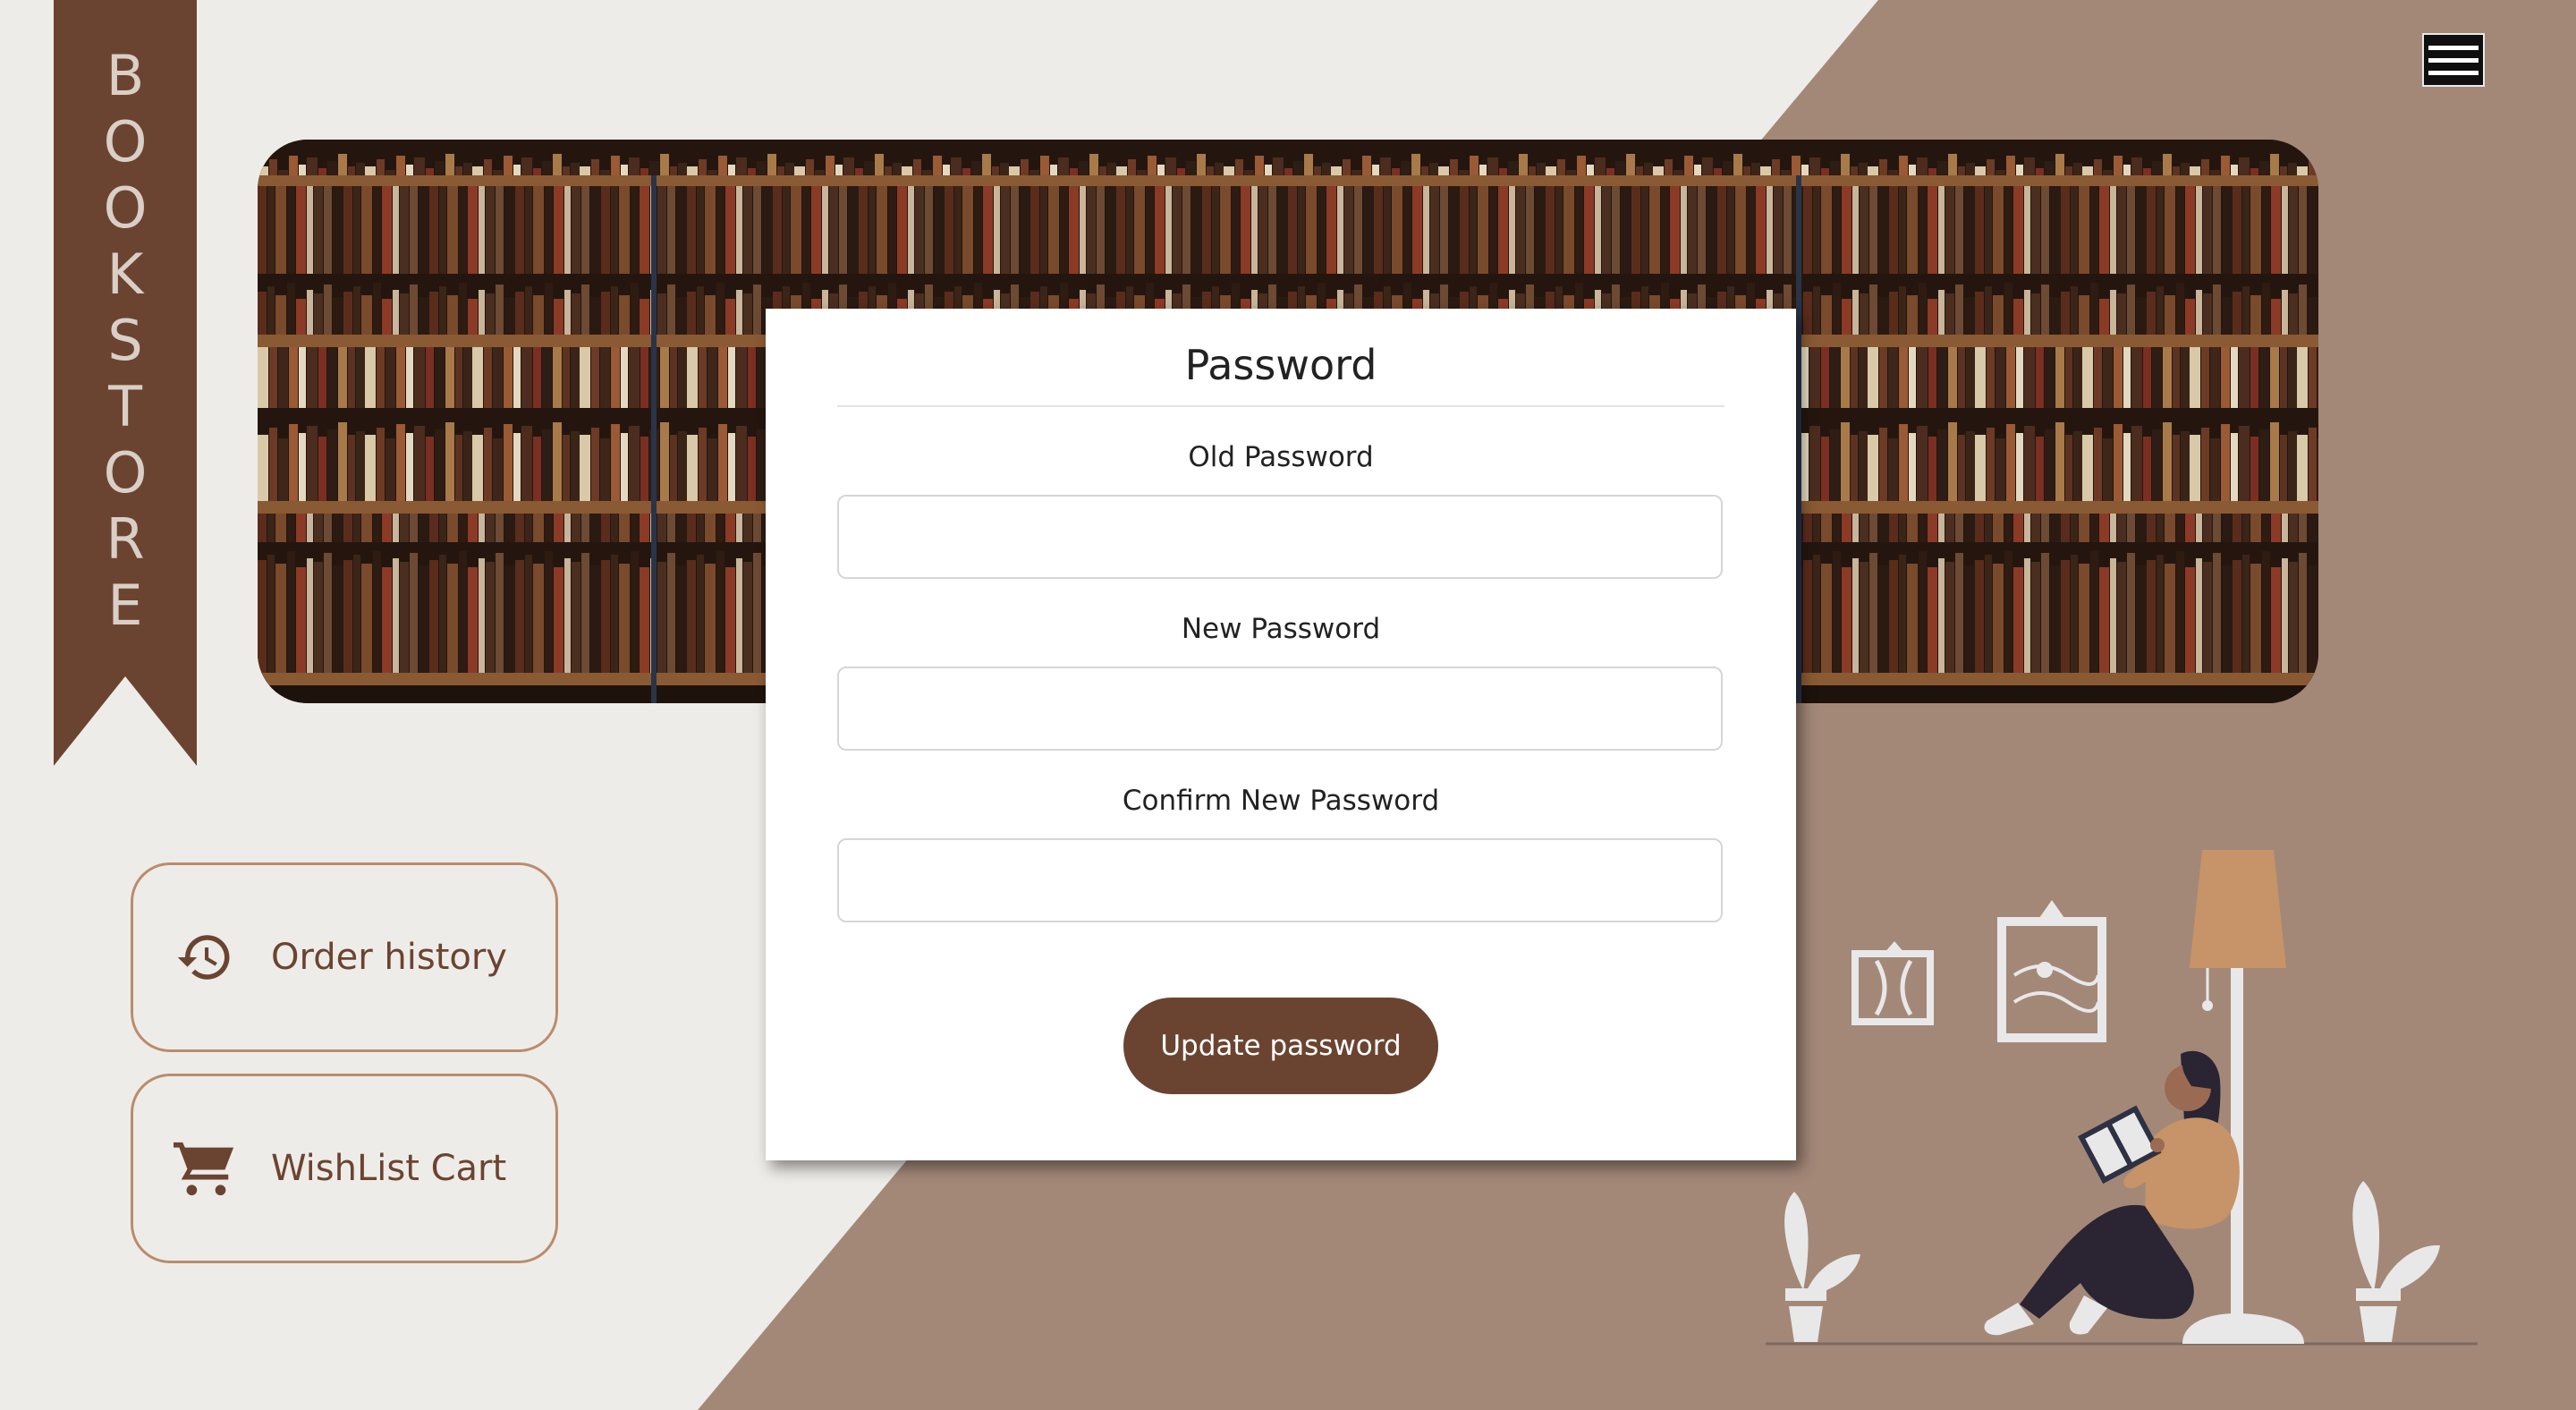 This screenshot has height=1410, width=2576. What do you see at coordinates (2112, 1193) in the screenshot?
I see `reading-person-icon` at bounding box center [2112, 1193].